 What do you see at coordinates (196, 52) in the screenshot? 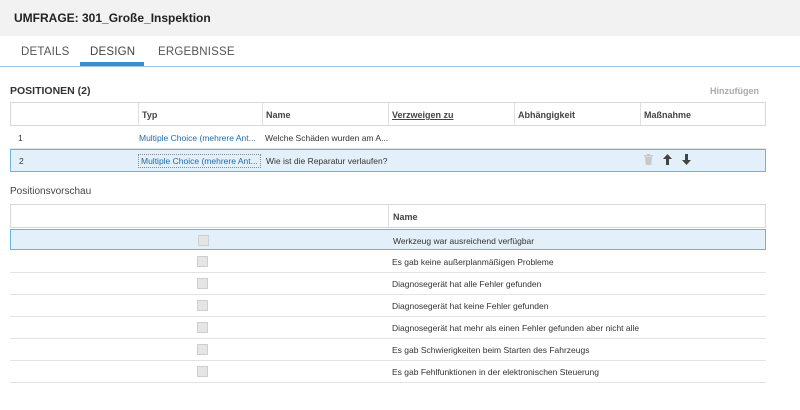
I see `tab-ergebnisse: ERGEBNISSE` at bounding box center [196, 52].